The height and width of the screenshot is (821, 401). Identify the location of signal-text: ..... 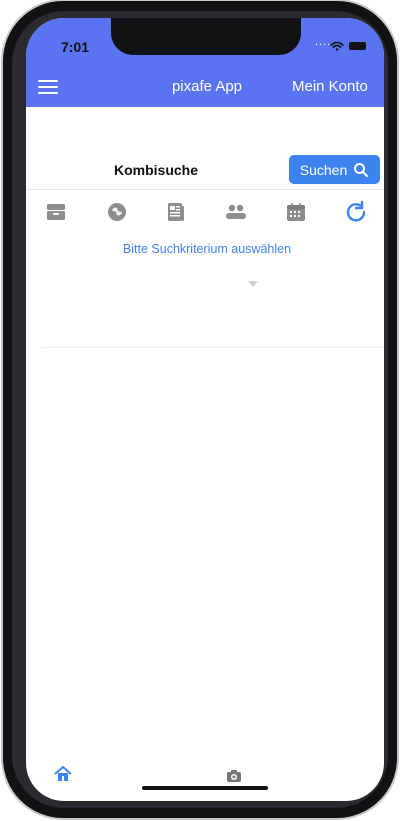
(323, 42).